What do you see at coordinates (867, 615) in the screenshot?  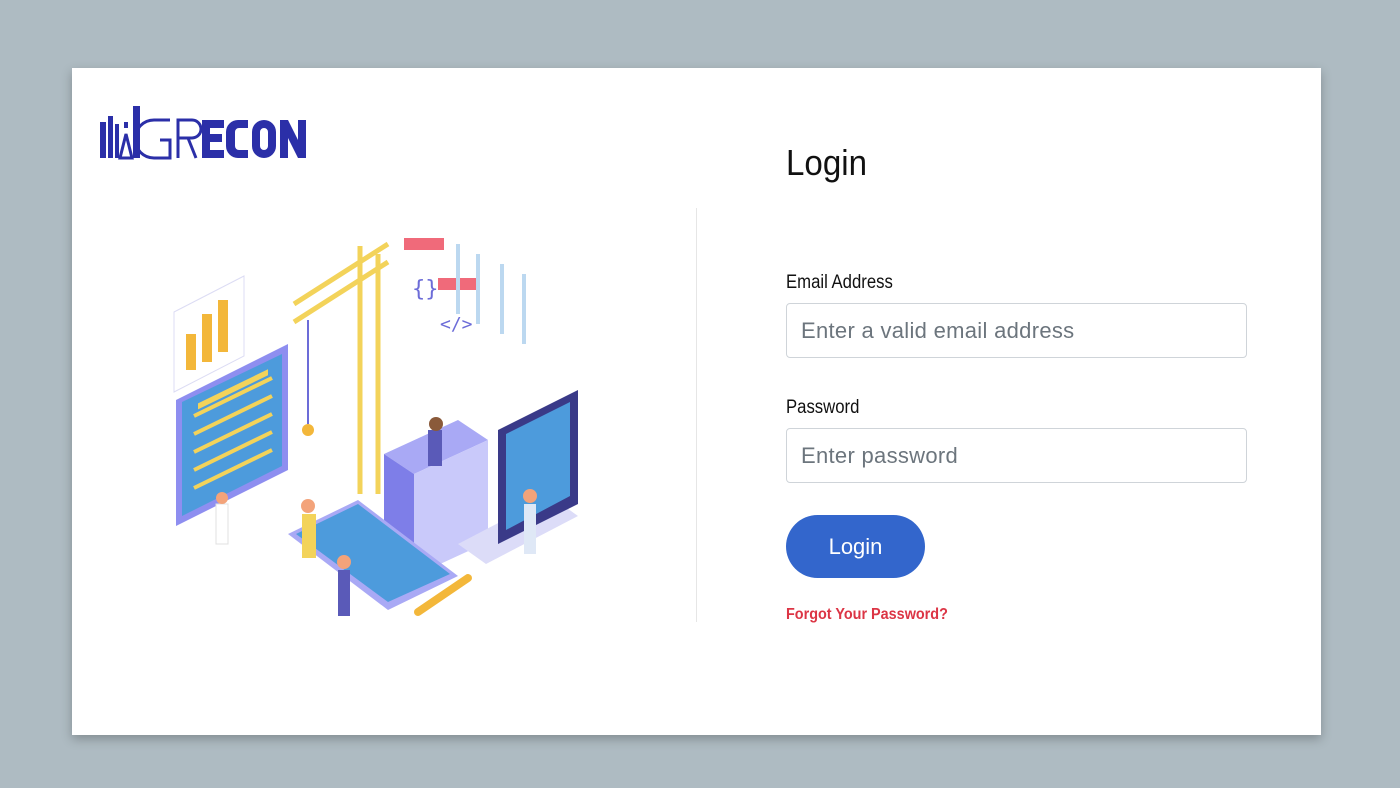 I see `forgot-password-link: Forgot Your Password?` at bounding box center [867, 615].